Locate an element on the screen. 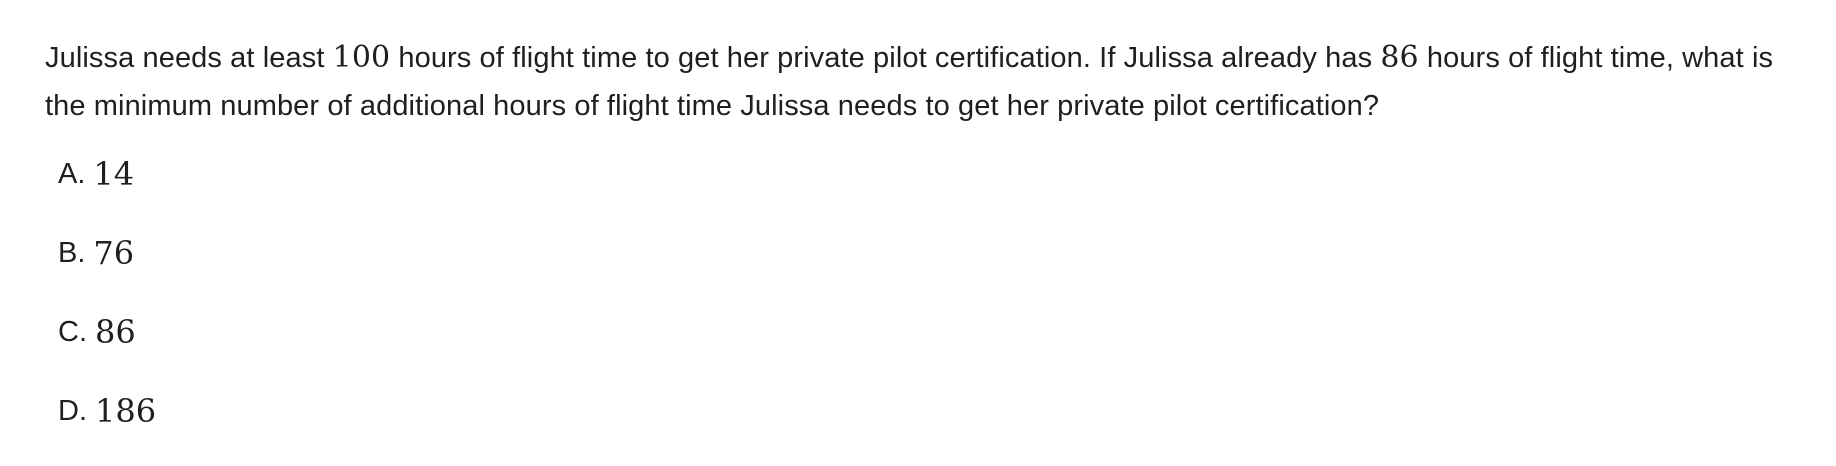 Image resolution: width=1836 pixels, height=466 pixels. required-hours-value: 100 is located at coordinates (361, 57).